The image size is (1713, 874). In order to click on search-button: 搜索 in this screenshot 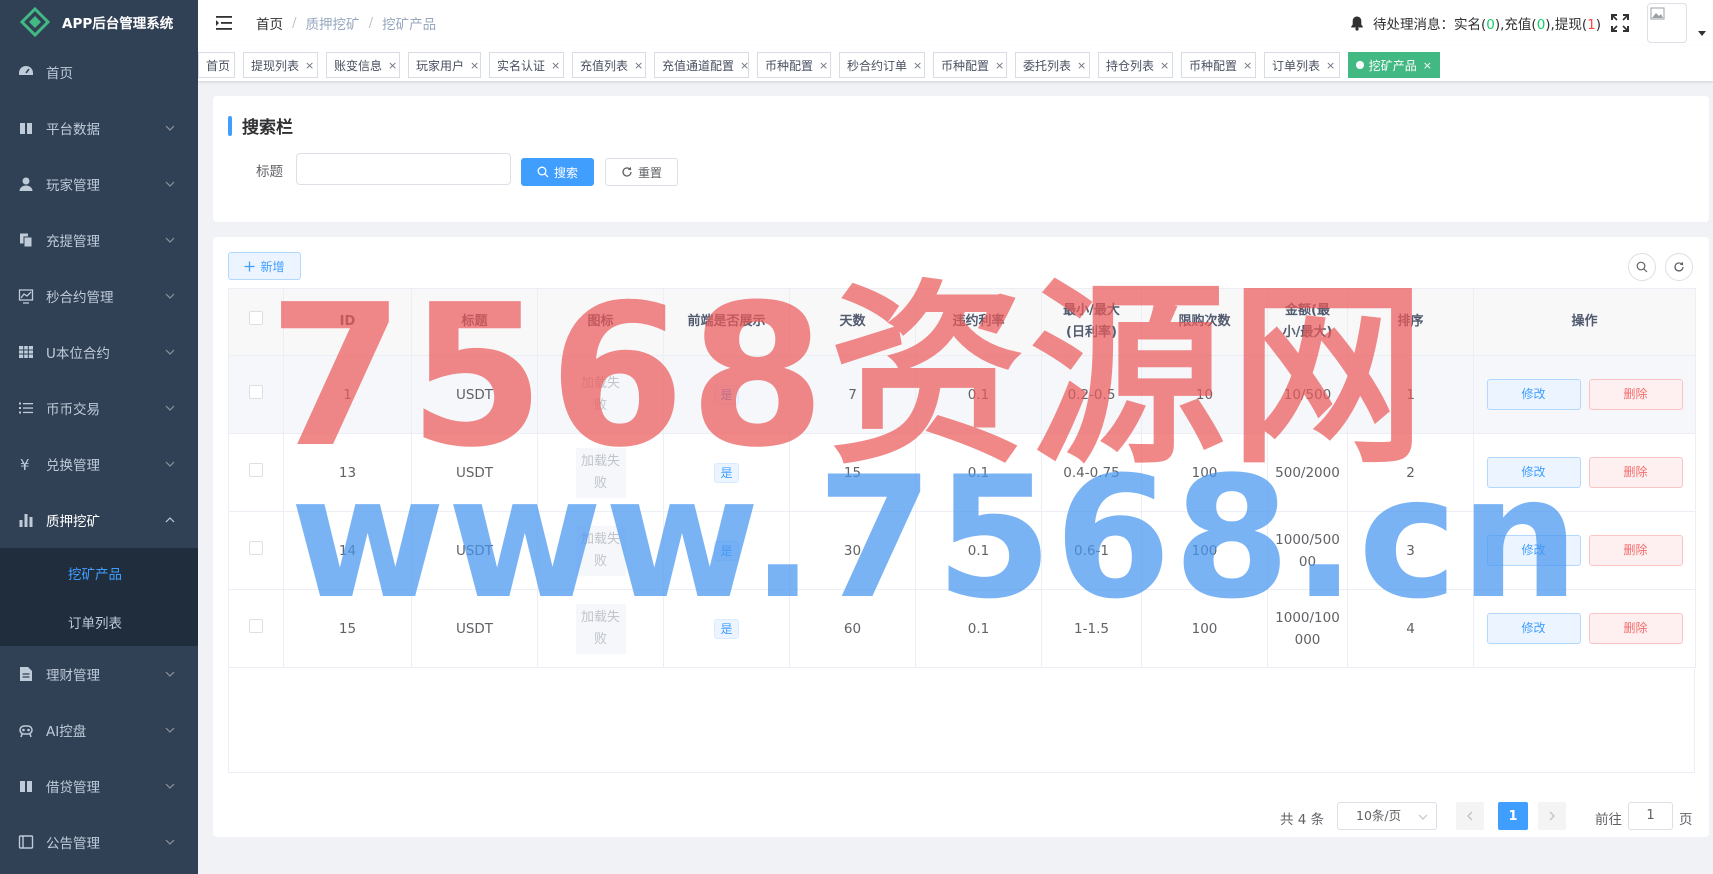, I will do `click(557, 172)`.